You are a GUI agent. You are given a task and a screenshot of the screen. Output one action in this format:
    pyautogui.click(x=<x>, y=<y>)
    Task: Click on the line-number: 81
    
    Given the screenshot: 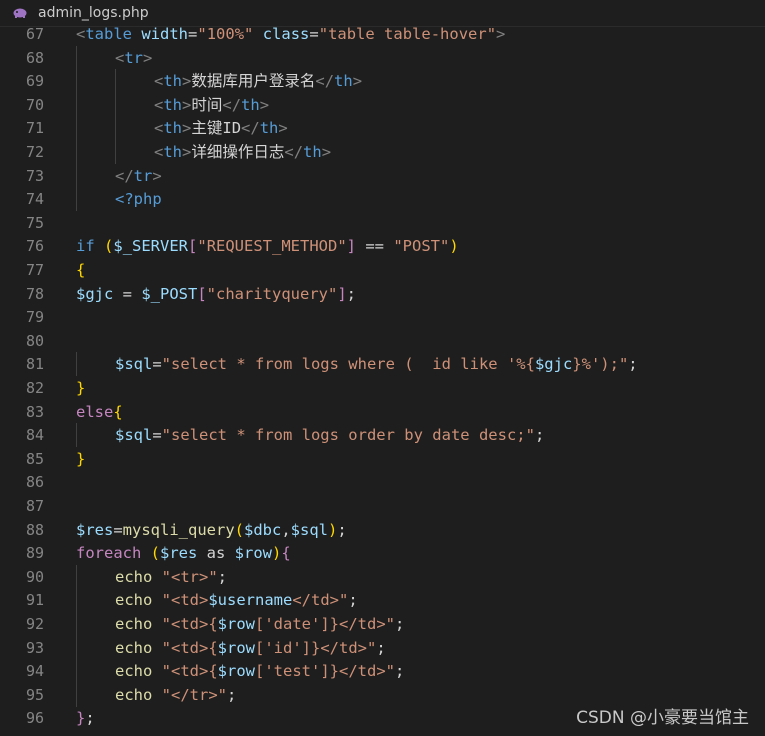 What is the action you would take?
    pyautogui.click(x=34, y=364)
    